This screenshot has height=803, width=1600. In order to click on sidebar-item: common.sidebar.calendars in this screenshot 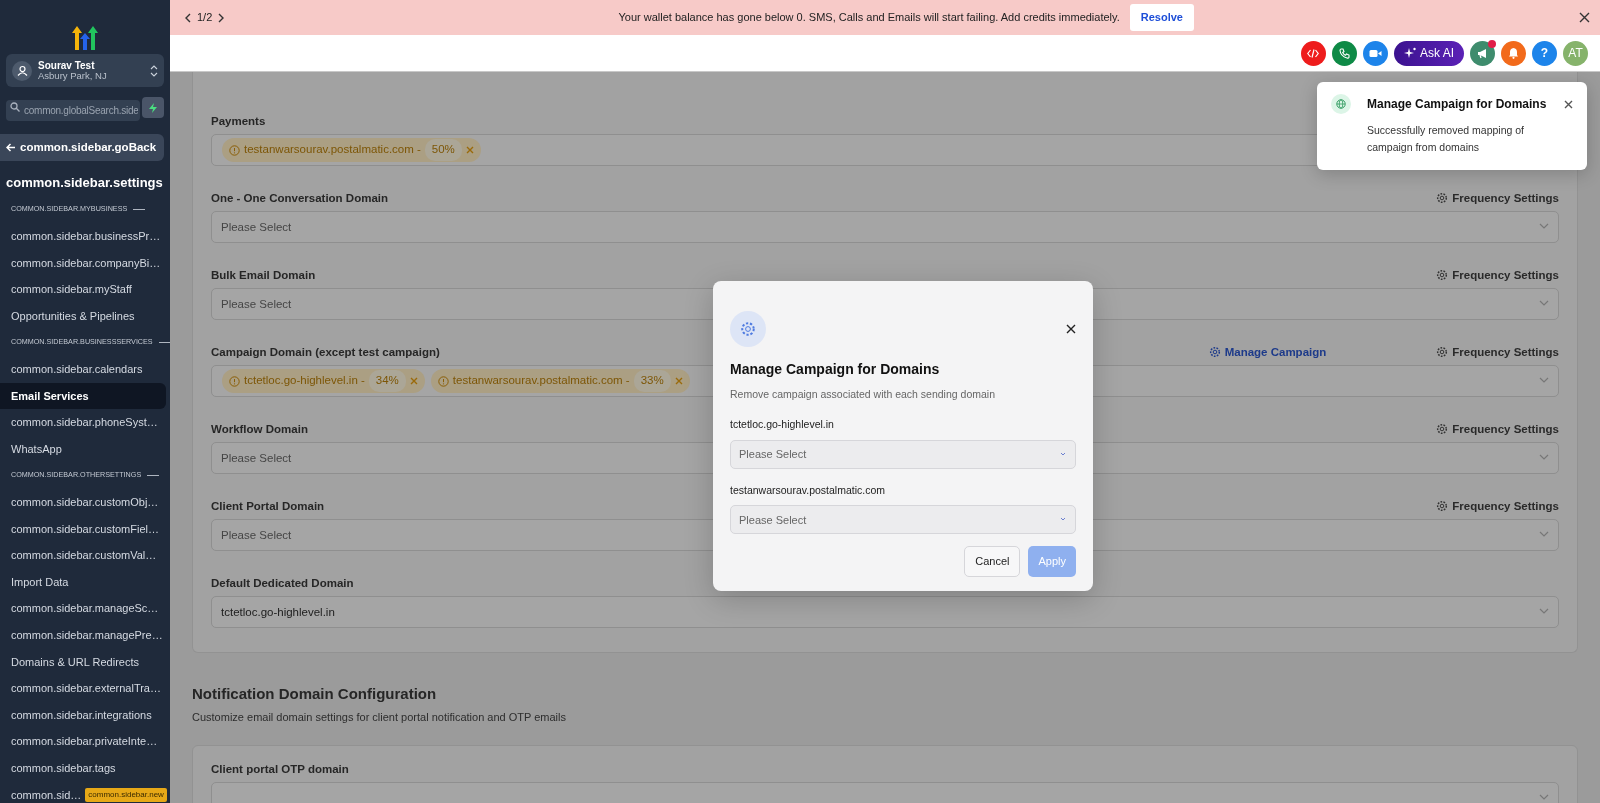, I will do `click(85, 369)`.